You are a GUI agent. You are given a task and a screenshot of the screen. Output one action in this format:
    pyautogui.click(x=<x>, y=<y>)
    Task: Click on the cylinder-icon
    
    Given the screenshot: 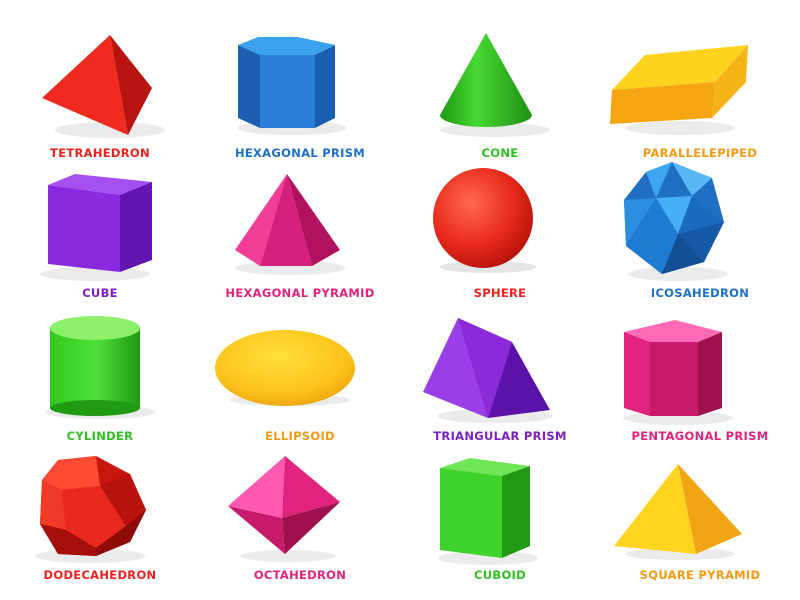 What is the action you would take?
    pyautogui.click(x=100, y=367)
    